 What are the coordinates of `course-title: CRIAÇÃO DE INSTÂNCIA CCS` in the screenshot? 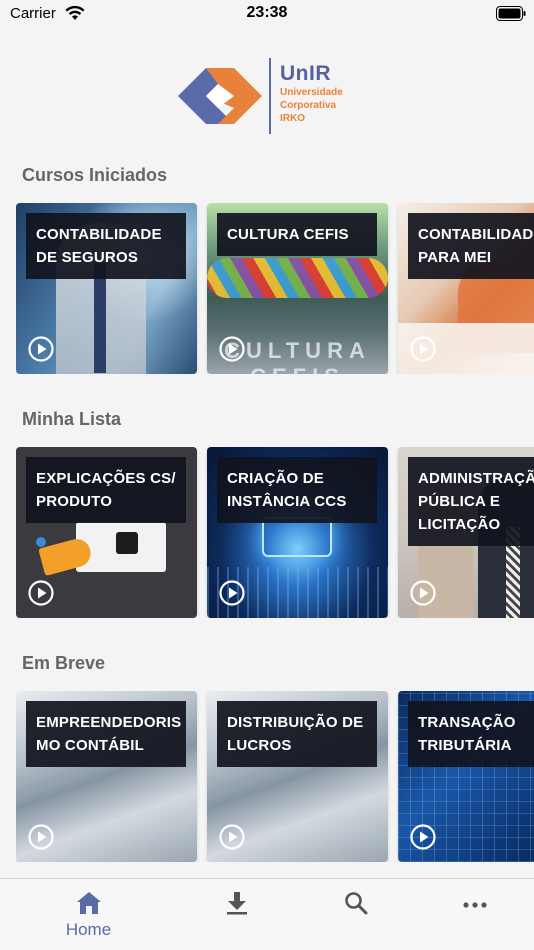 It's located at (297, 490).